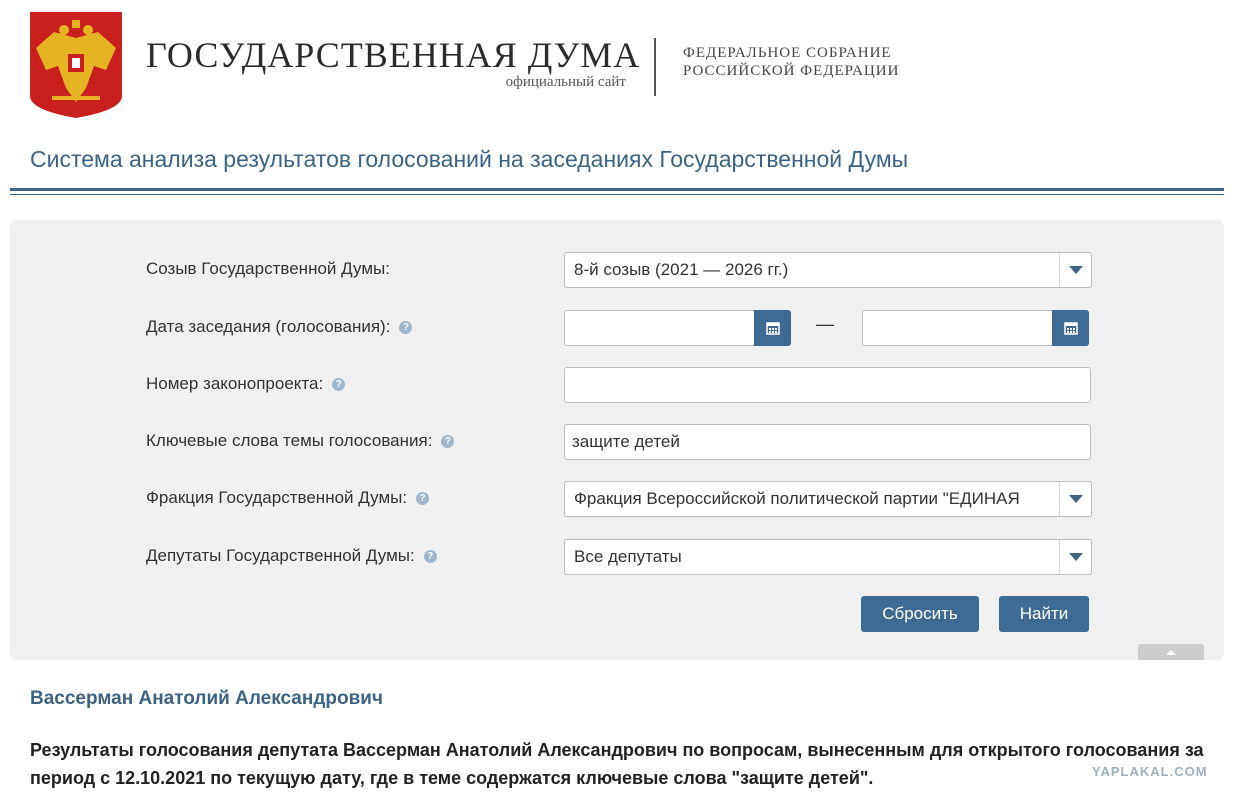  I want to click on session-date-label: Дата заседания (голосования): ?, so click(279, 327).